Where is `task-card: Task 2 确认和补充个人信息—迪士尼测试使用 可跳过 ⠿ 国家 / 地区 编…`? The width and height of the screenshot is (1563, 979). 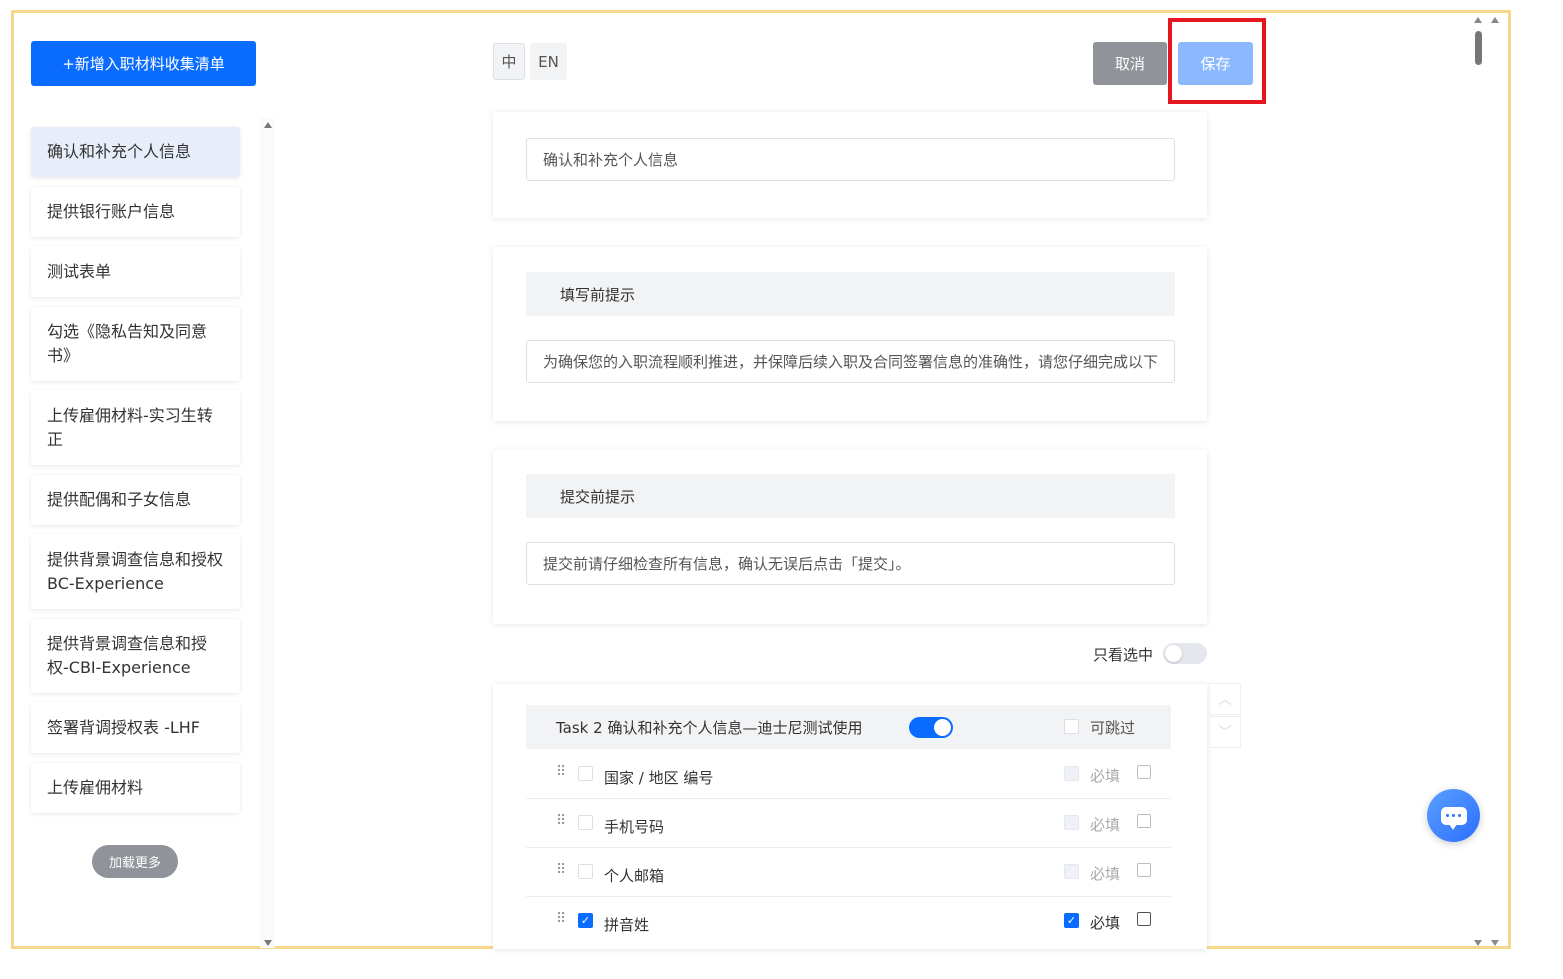 task-card: Task 2 确认和补充个人信息—迪士尼测试使用 可跳过 ⠿ 国家 / 地区 编… is located at coordinates (850, 816).